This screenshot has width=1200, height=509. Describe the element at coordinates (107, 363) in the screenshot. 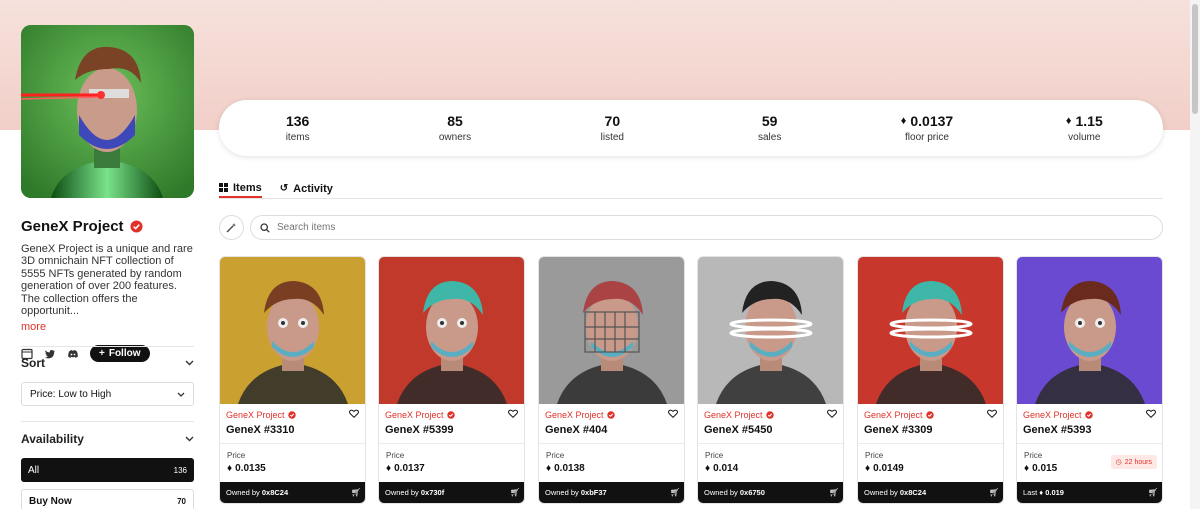

I see `sort-header: Sort` at that location.